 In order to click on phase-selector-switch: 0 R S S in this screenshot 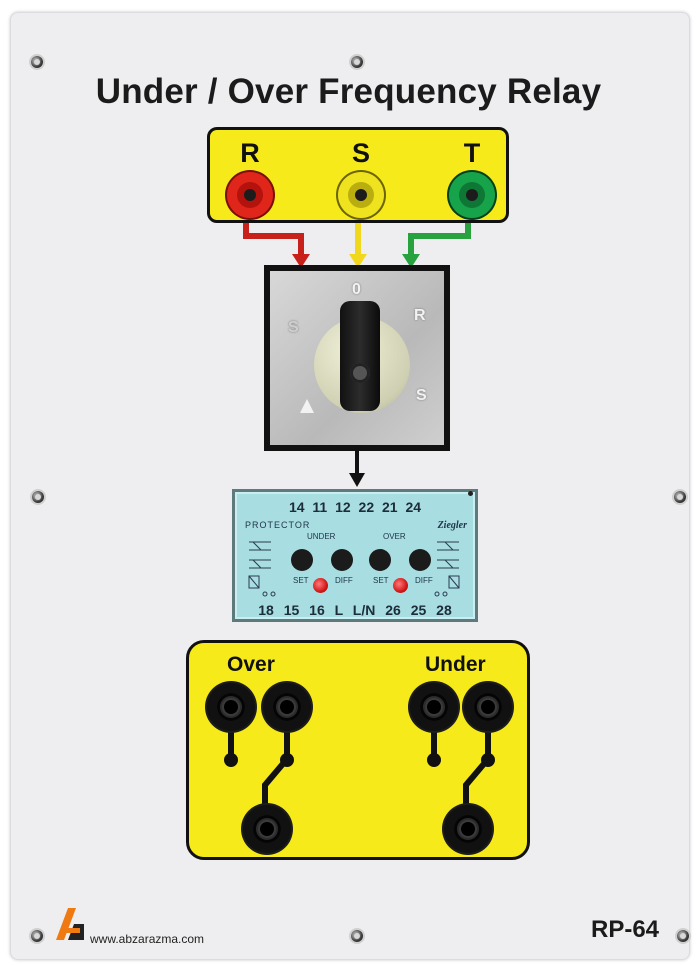, I will do `click(357, 358)`.